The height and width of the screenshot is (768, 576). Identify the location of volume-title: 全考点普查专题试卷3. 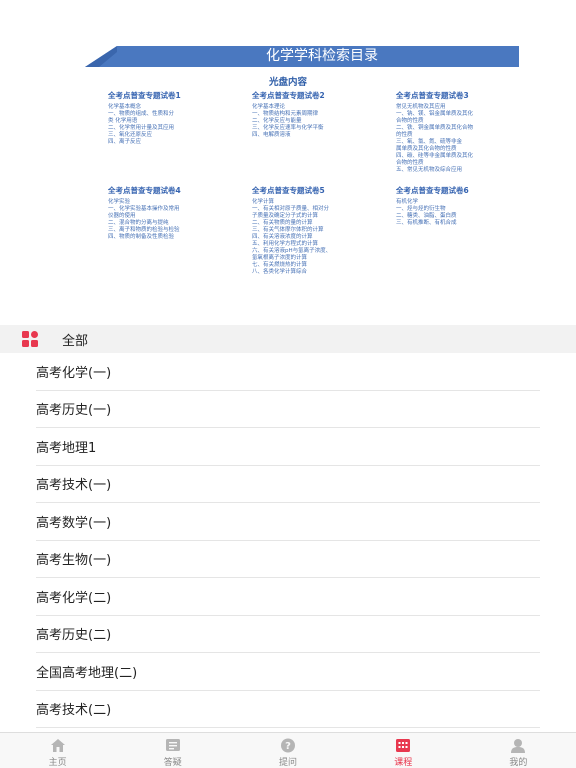
(432, 95).